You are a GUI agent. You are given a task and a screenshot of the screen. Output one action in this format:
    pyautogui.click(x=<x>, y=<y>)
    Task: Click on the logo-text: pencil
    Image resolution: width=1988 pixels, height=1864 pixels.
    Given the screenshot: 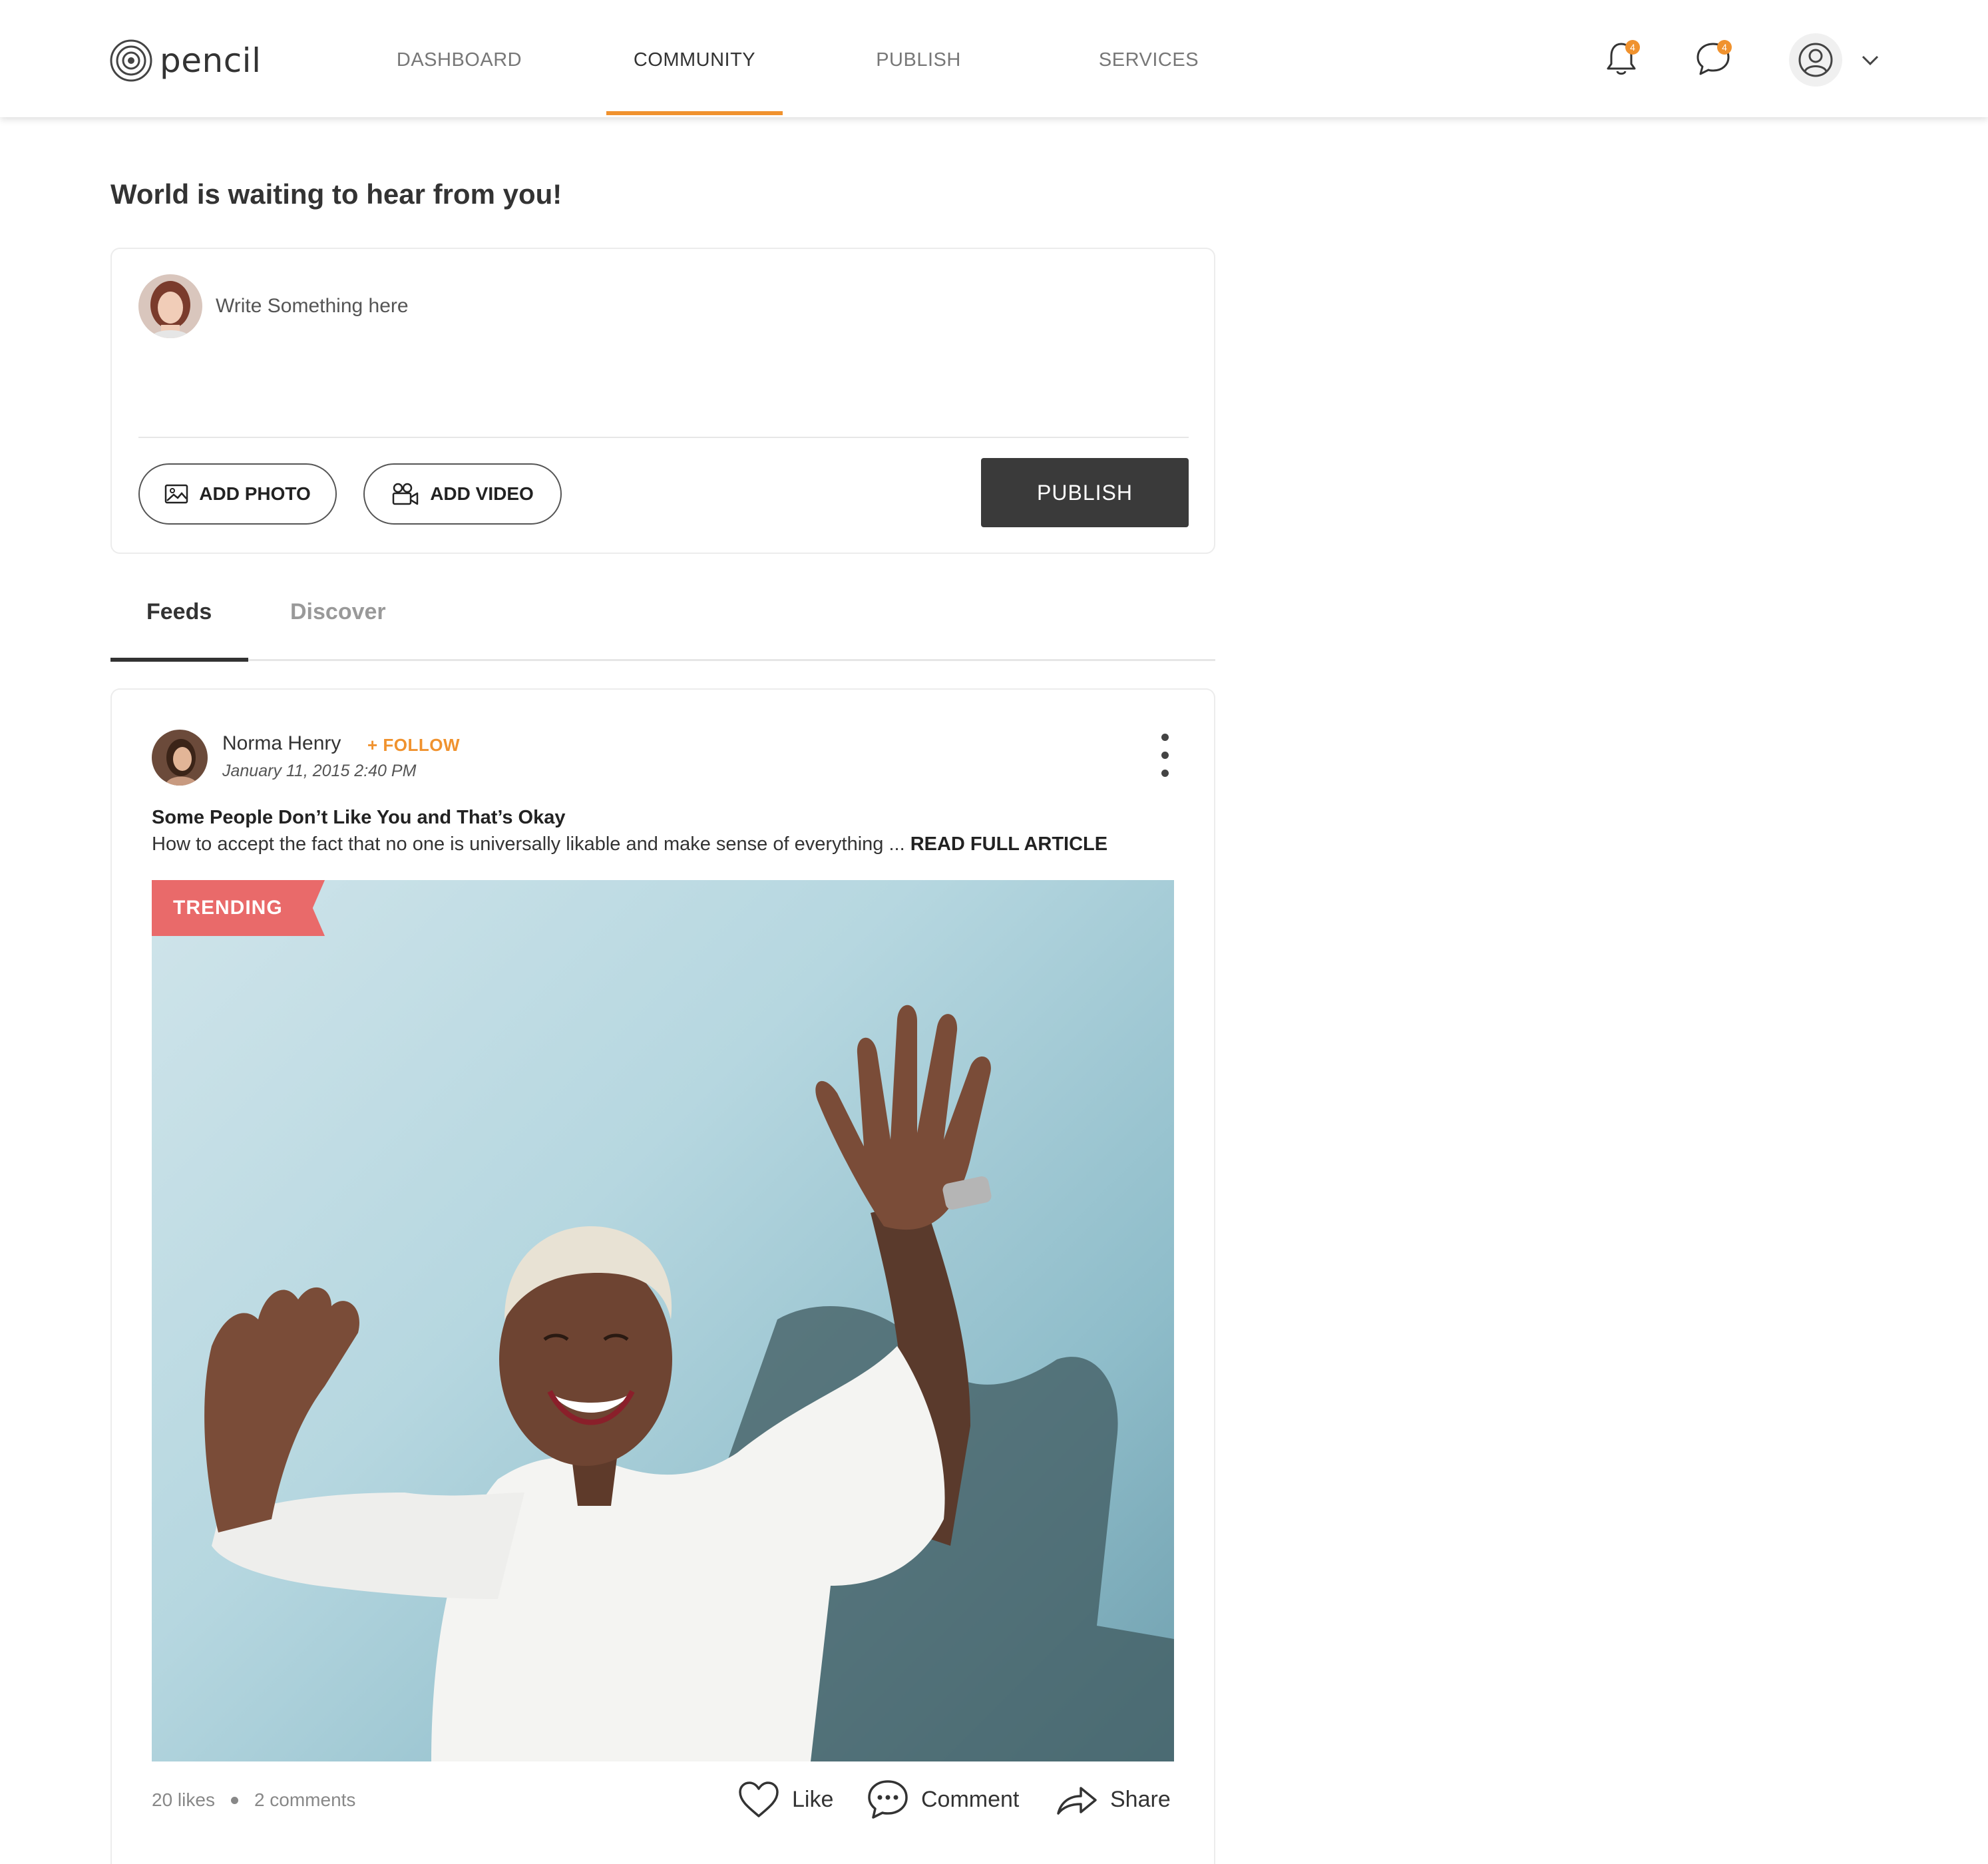 What is the action you would take?
    pyautogui.click(x=211, y=60)
    